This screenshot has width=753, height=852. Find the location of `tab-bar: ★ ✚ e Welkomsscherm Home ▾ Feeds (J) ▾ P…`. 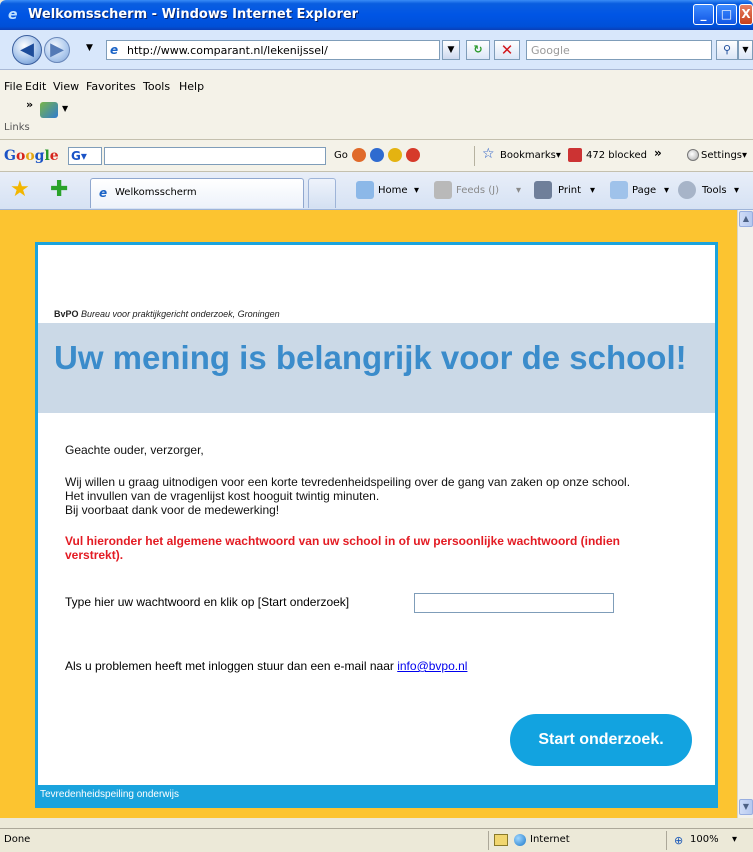

tab-bar: ★ ✚ e Welkomsscherm Home ▾ Feeds (J) ▾ P… is located at coordinates (376, 191).